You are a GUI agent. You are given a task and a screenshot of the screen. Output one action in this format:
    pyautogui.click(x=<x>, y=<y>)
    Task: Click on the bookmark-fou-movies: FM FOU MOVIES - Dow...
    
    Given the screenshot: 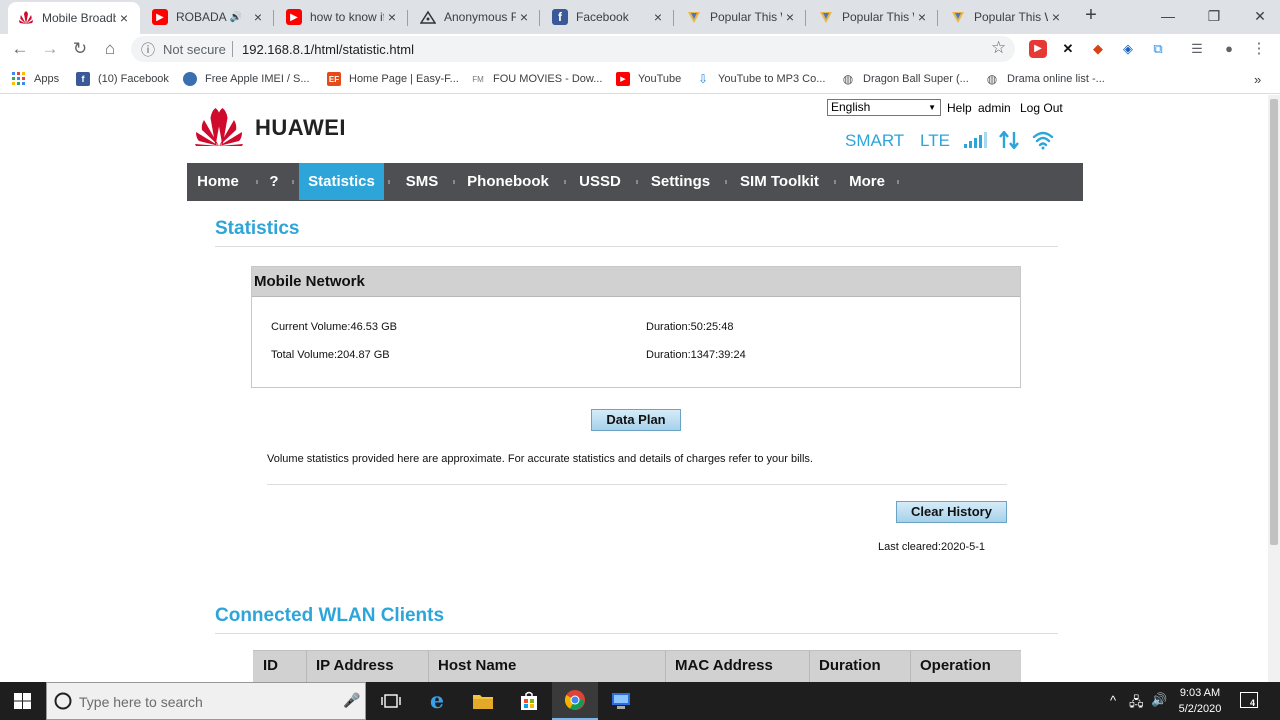 What is the action you would take?
    pyautogui.click(x=536, y=79)
    